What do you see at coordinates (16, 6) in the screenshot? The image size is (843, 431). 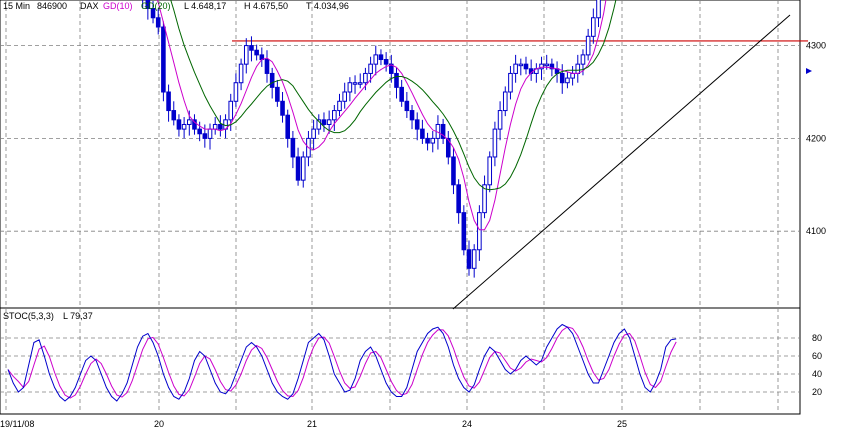 I see `interval-label: 15 Min` at bounding box center [16, 6].